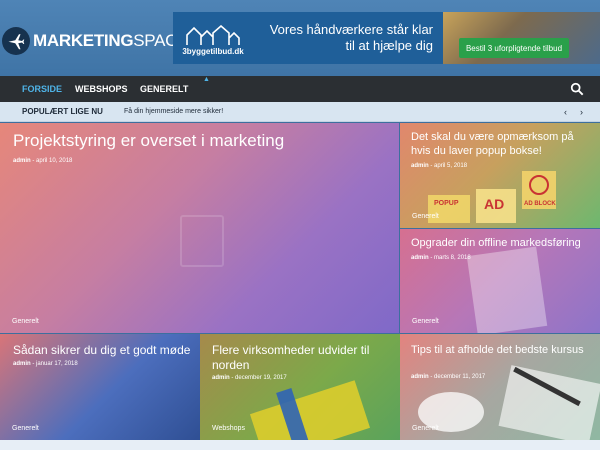 The width and height of the screenshot is (600, 450). Describe the element at coordinates (101, 350) in the screenshot. I see `post-title: Sådan sikrer du dig et godt møde` at that location.